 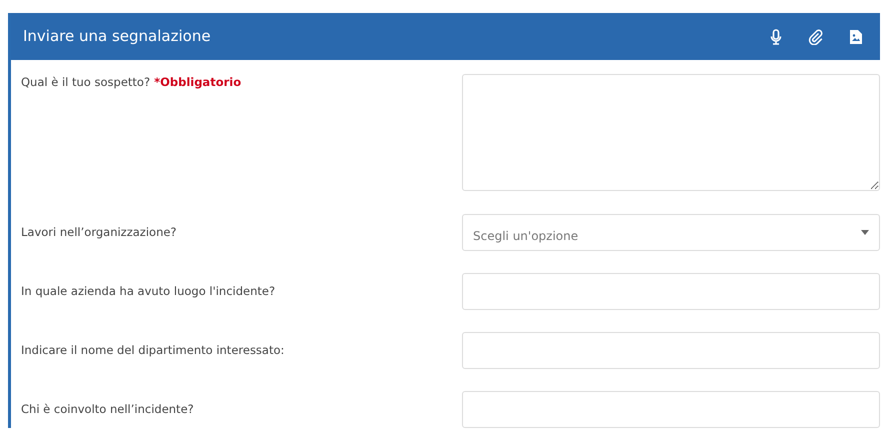 What do you see at coordinates (152, 349) in the screenshot?
I see `field-label: Indicare il nome del dipartimento interessato:` at bounding box center [152, 349].